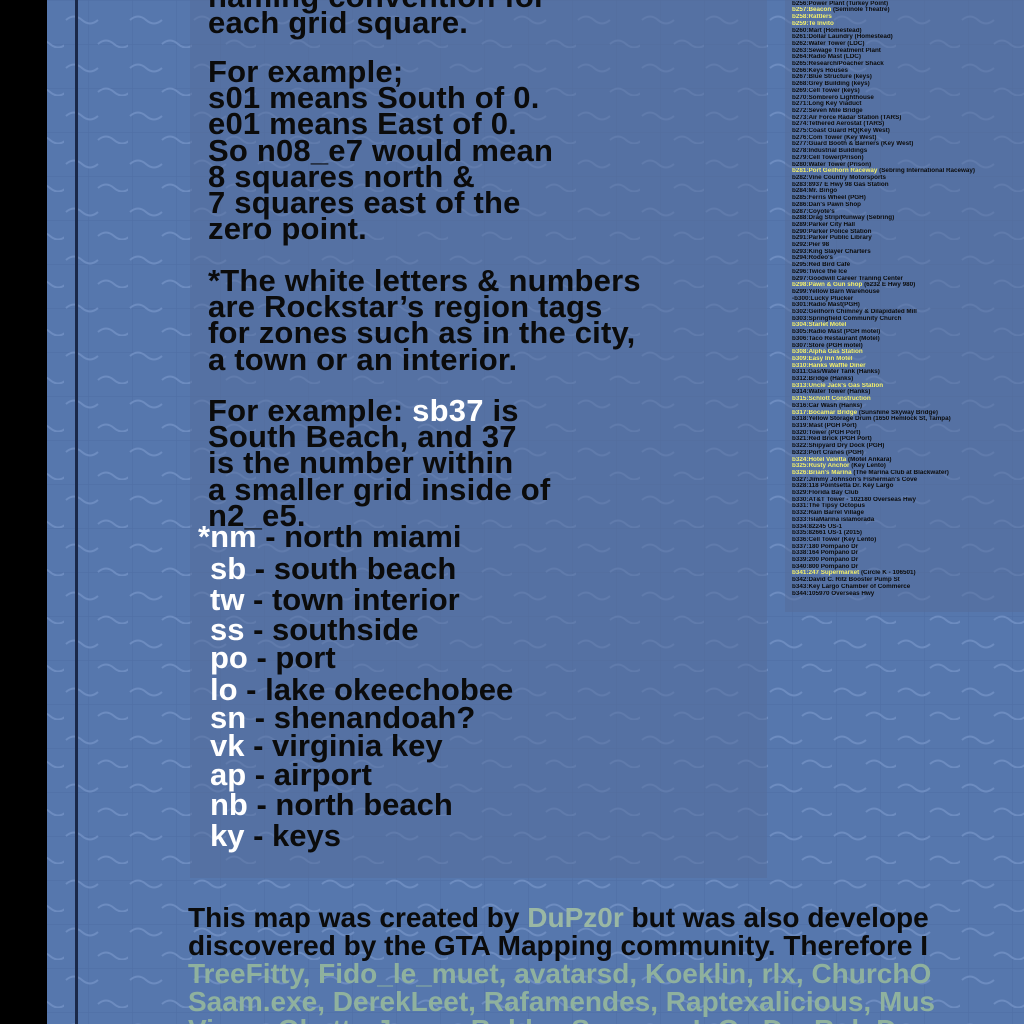 The image size is (1024, 1024). What do you see at coordinates (825, 493) in the screenshot?
I see `building-entry: b329:Florida Bay Club` at bounding box center [825, 493].